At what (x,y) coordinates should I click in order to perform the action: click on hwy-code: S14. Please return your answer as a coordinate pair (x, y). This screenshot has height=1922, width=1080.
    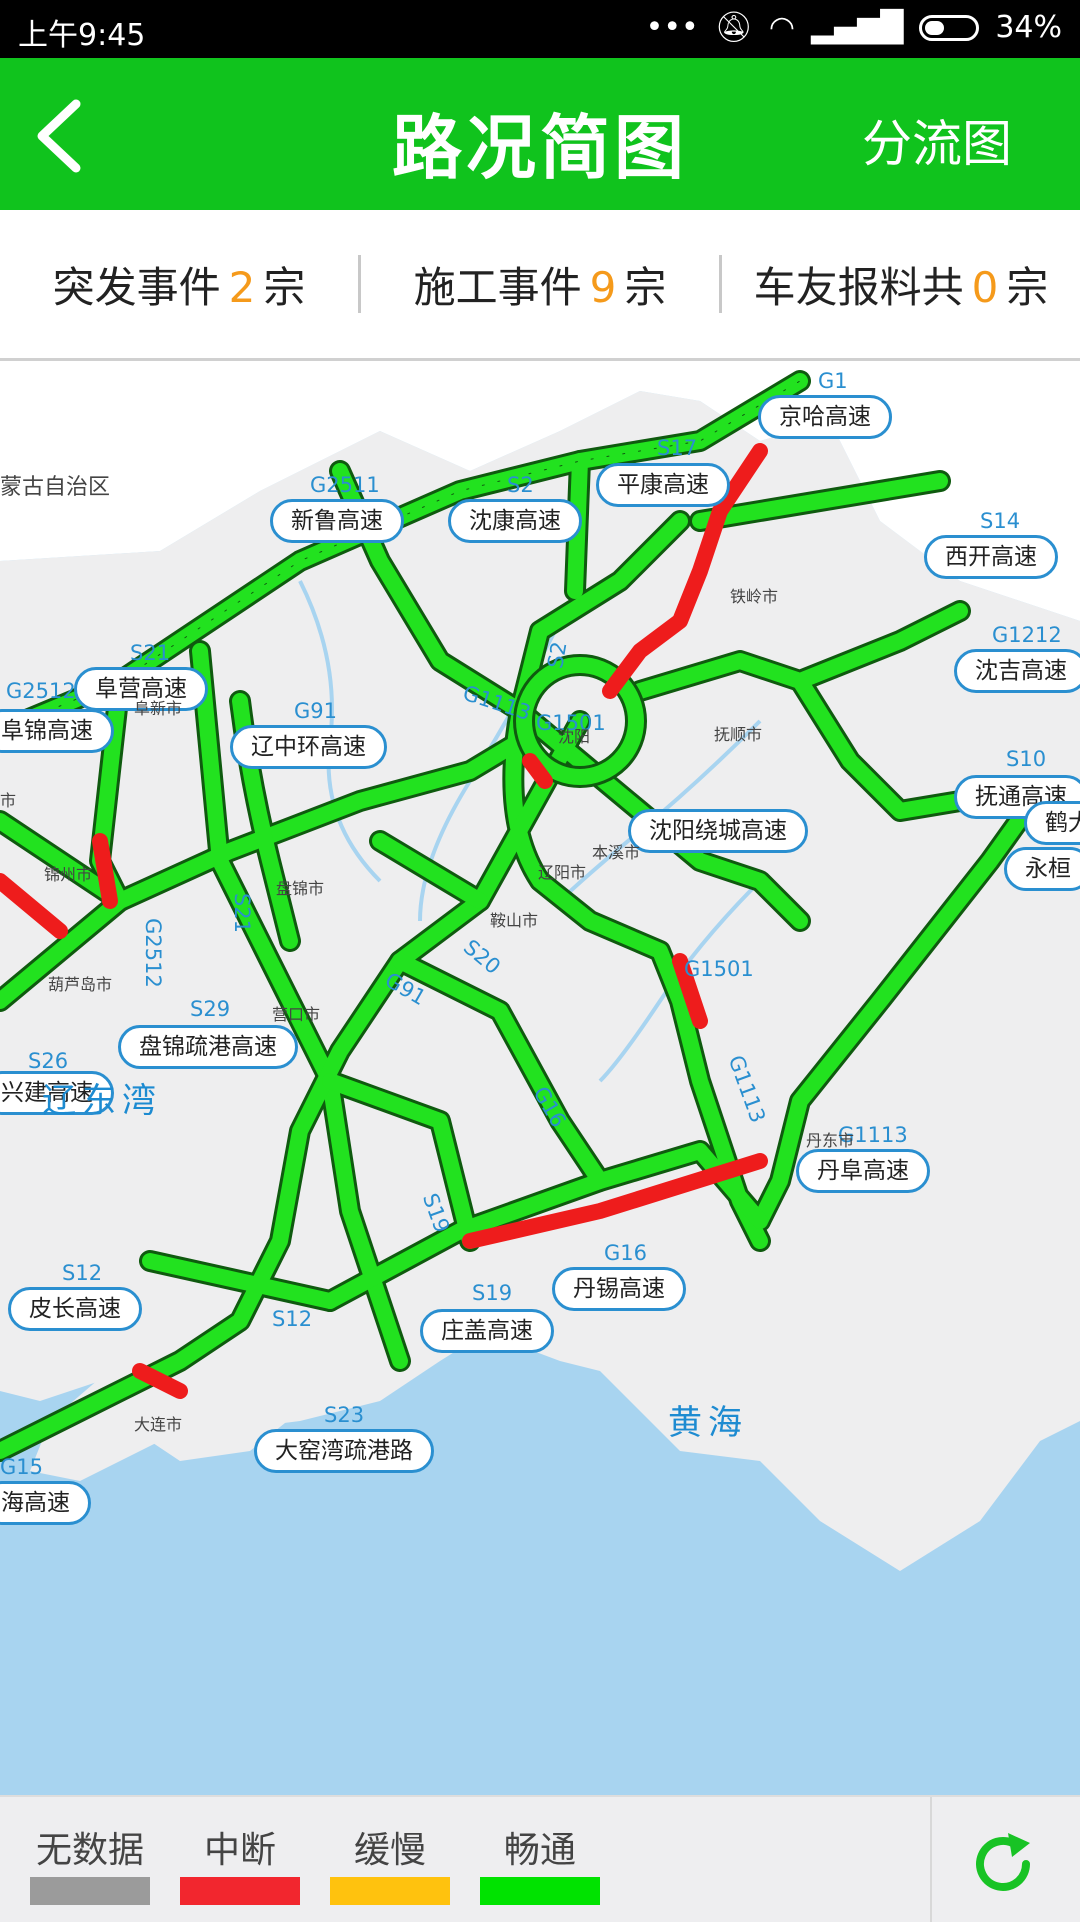
    Looking at the image, I should click on (1000, 521).